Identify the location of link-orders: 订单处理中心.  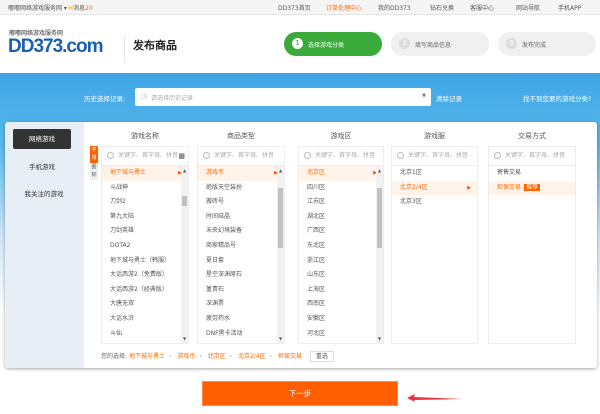
(344, 7).